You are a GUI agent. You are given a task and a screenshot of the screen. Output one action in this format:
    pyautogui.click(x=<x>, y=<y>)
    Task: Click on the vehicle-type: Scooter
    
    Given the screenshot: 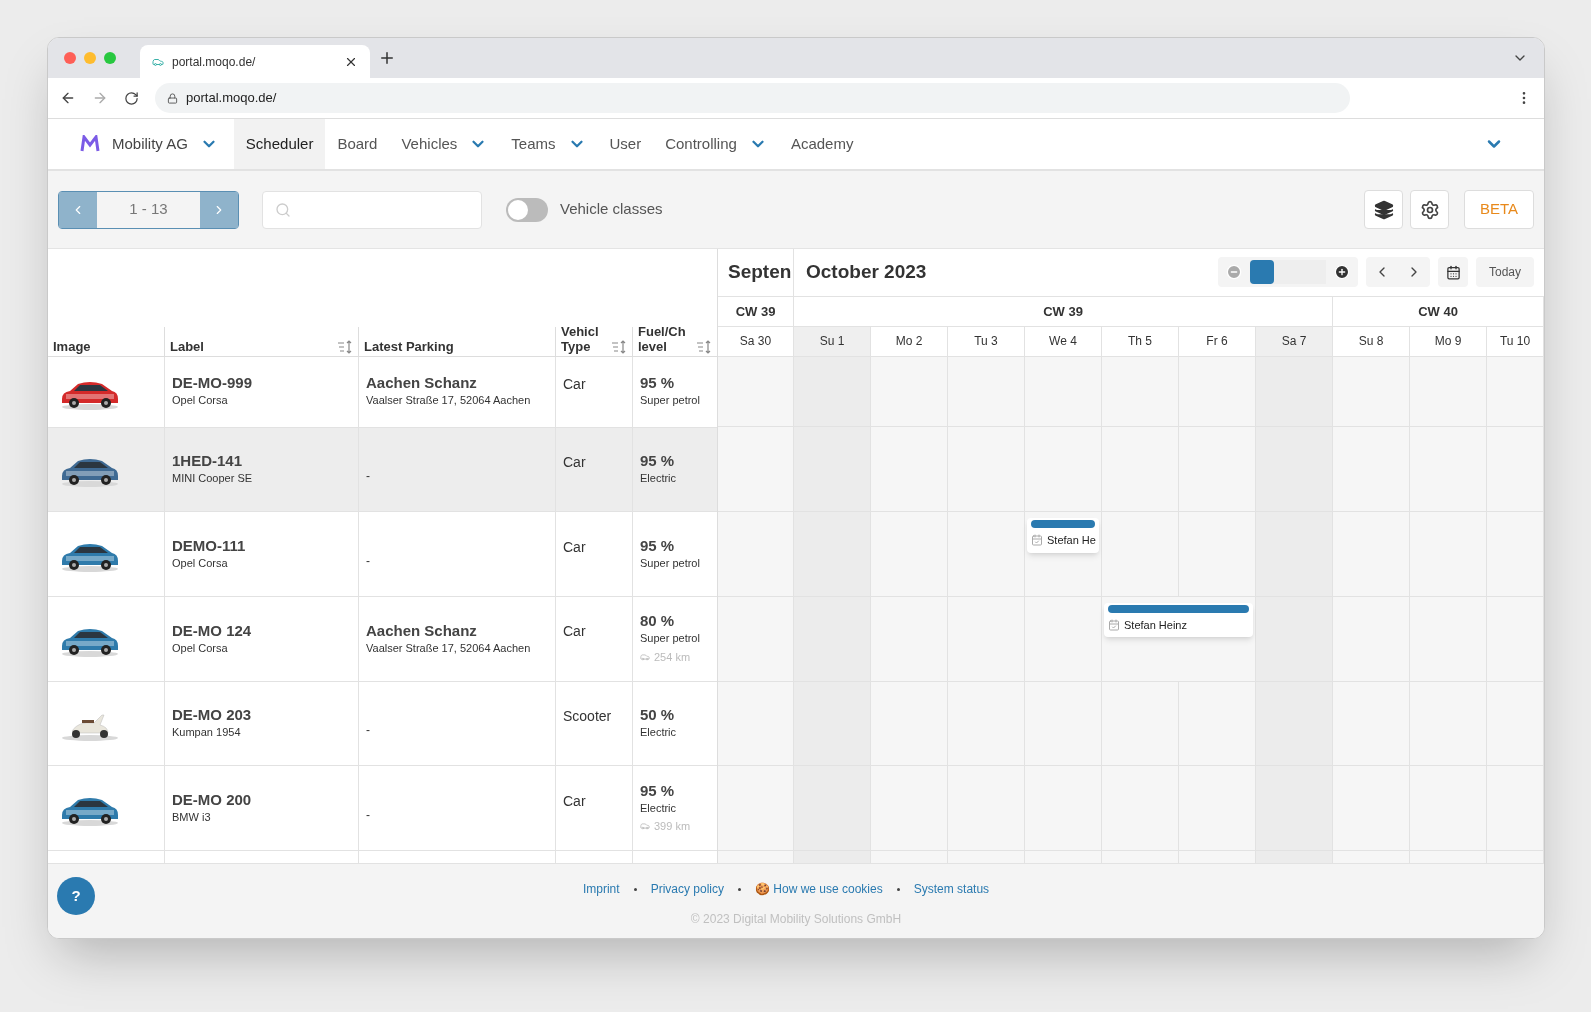 What is the action you would take?
    pyautogui.click(x=587, y=716)
    